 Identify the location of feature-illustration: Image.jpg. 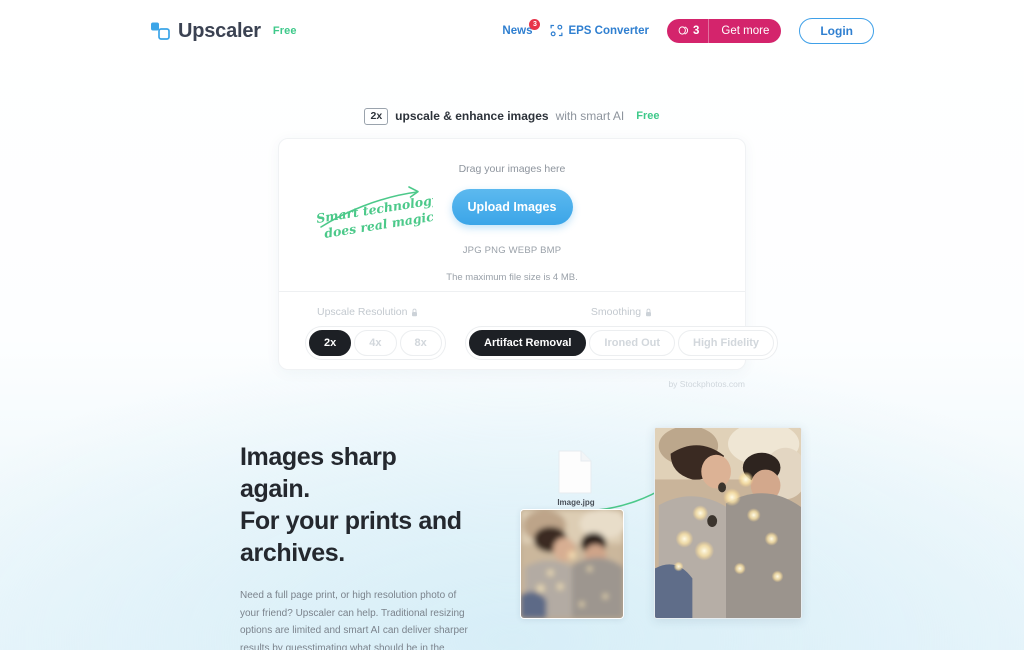
(665, 528).